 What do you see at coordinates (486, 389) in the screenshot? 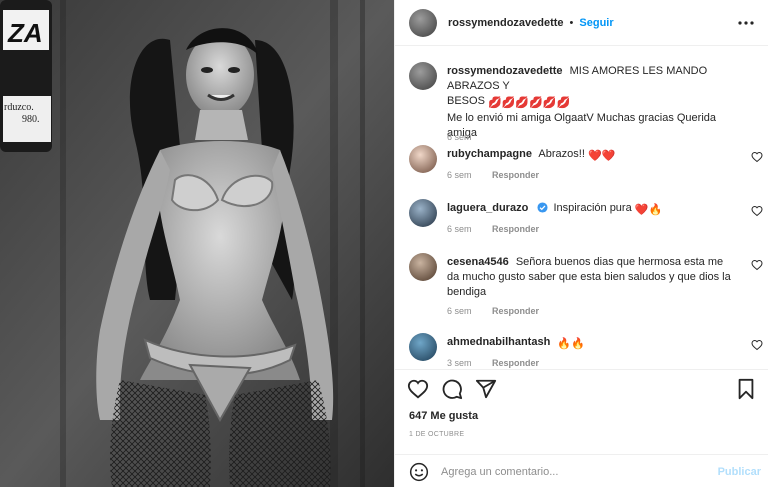
I see `share-icon` at bounding box center [486, 389].